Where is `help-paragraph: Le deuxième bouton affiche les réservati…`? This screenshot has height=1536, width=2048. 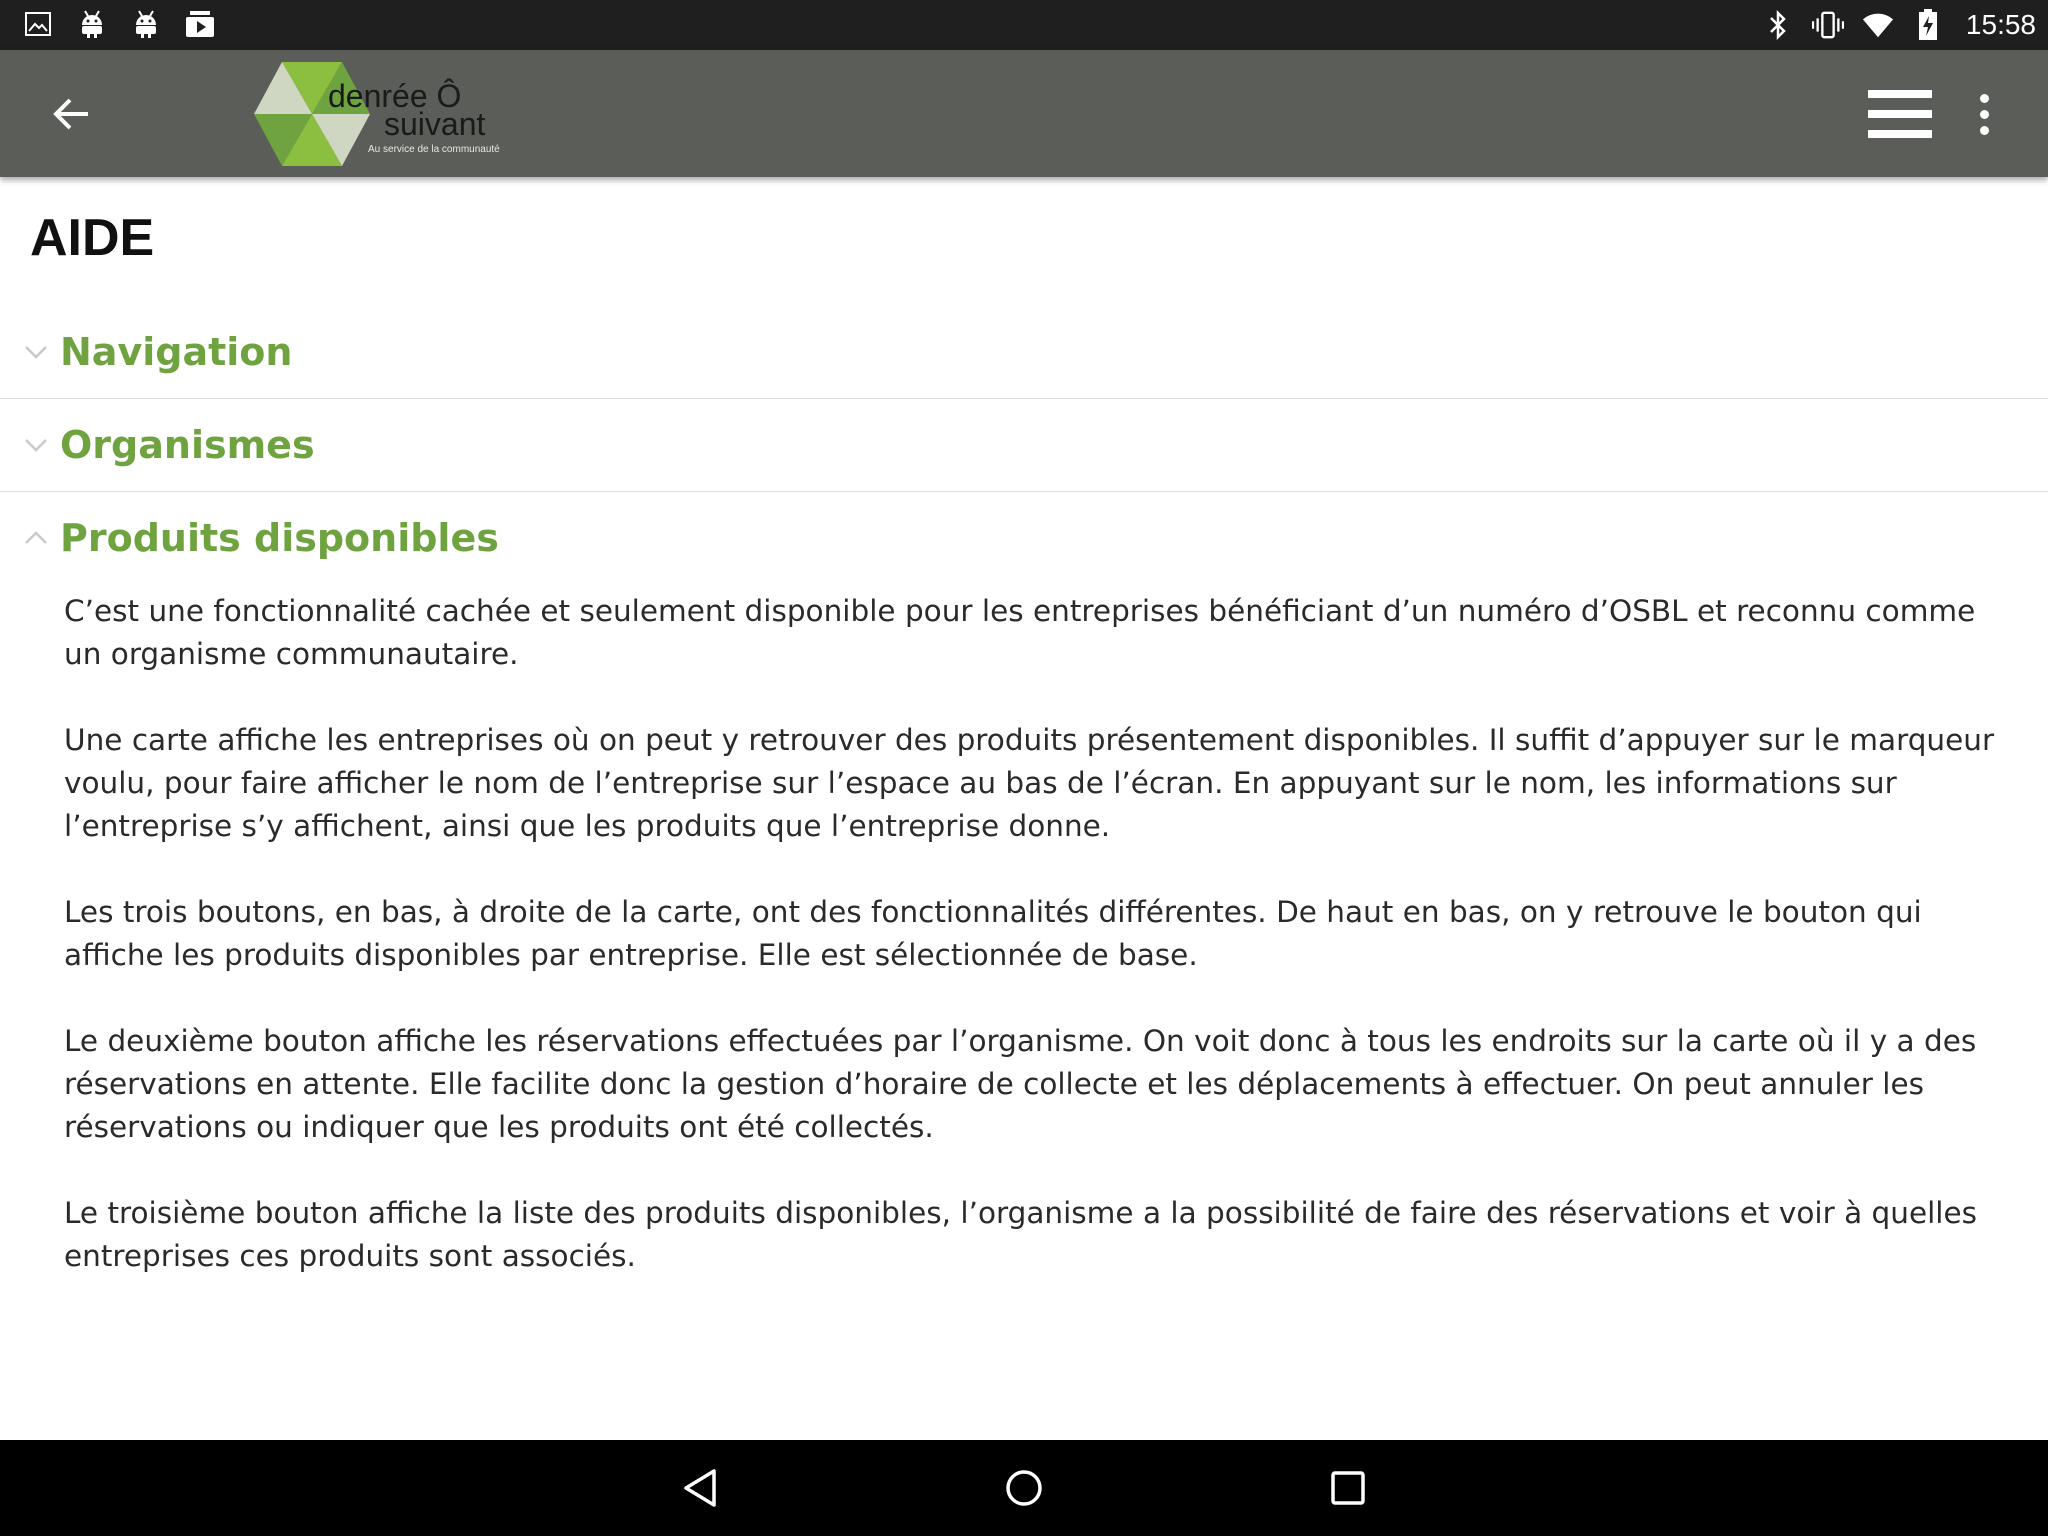 help-paragraph: Le deuxième bouton affiche les réservati… is located at coordinates (1020, 1084).